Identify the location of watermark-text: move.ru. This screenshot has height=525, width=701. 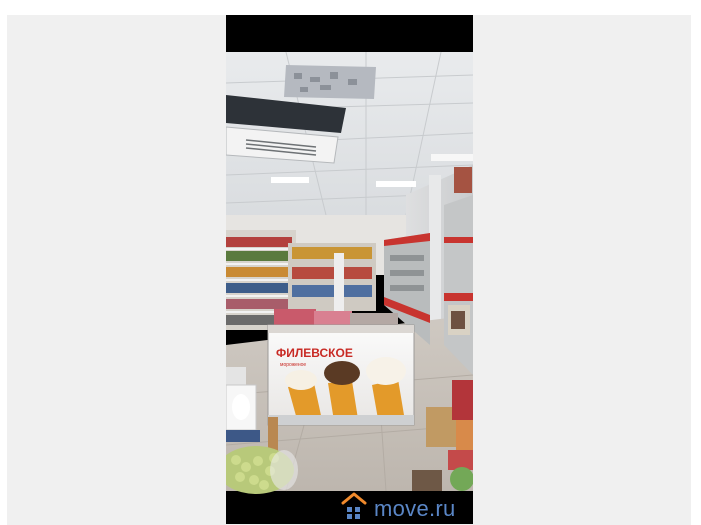
(415, 508).